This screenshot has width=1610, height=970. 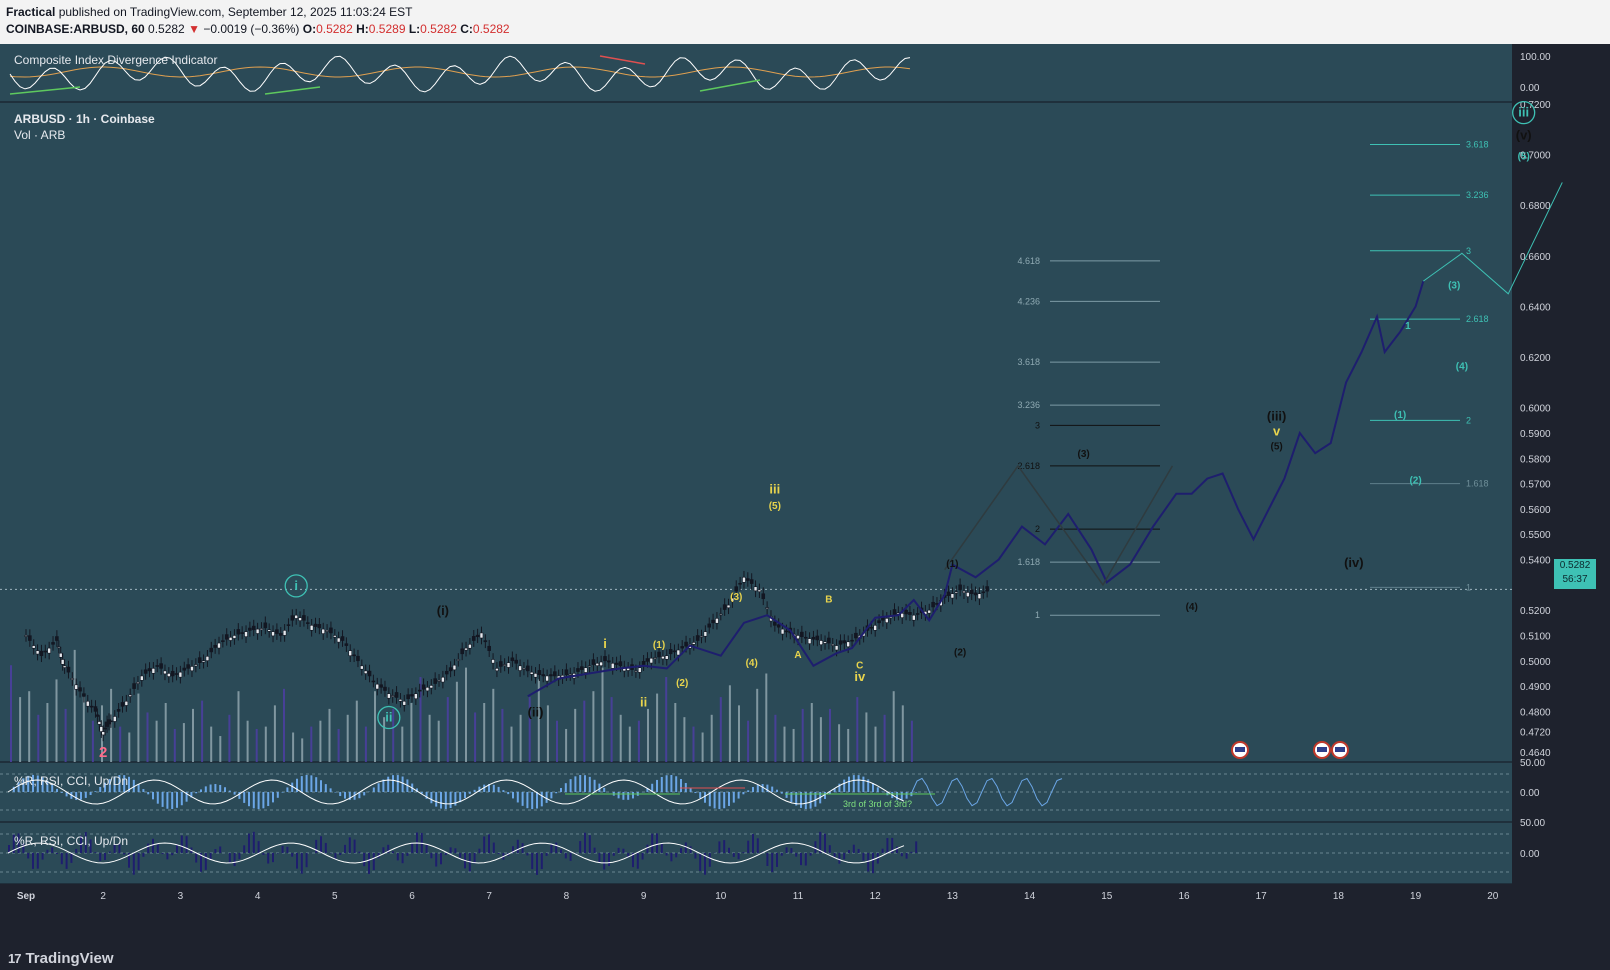 I want to click on time-tick: 7, so click(x=489, y=896).